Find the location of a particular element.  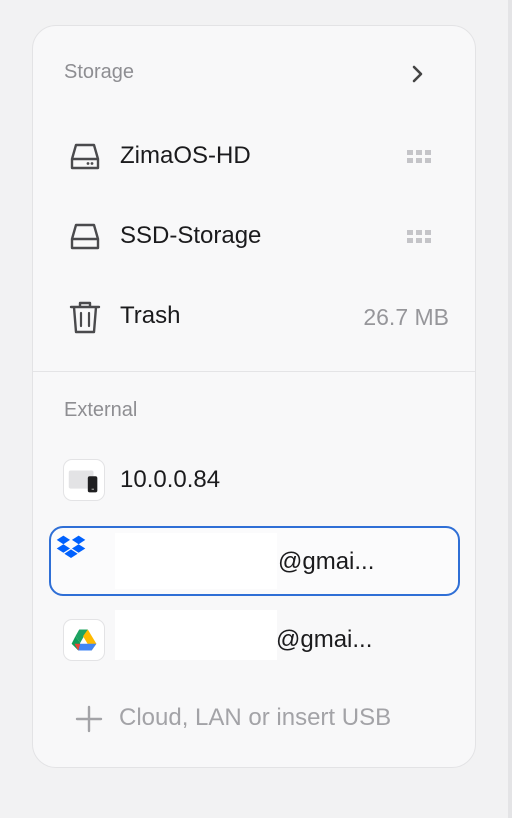

storage-item-ssd-storage: SSD-Storage is located at coordinates (255, 237).